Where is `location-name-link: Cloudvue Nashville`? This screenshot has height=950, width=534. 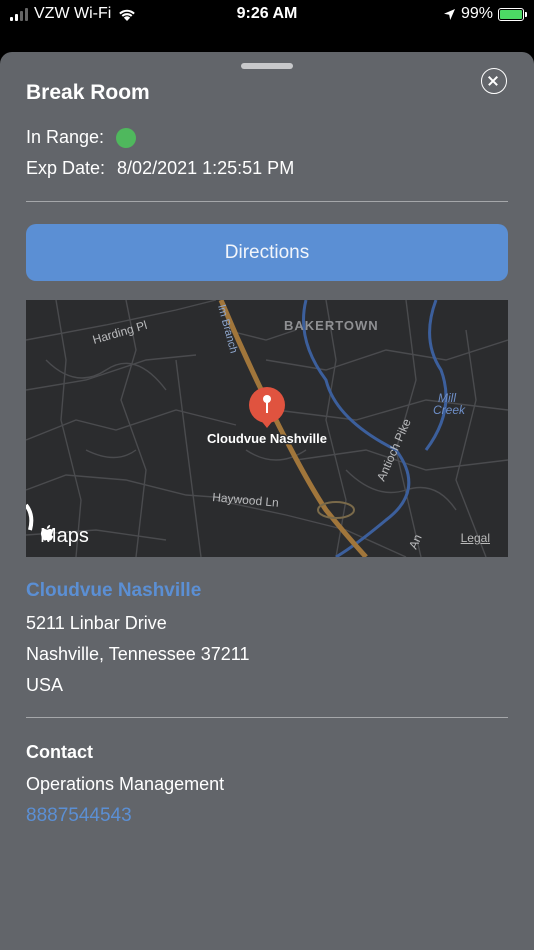 location-name-link: Cloudvue Nashville is located at coordinates (113, 591).